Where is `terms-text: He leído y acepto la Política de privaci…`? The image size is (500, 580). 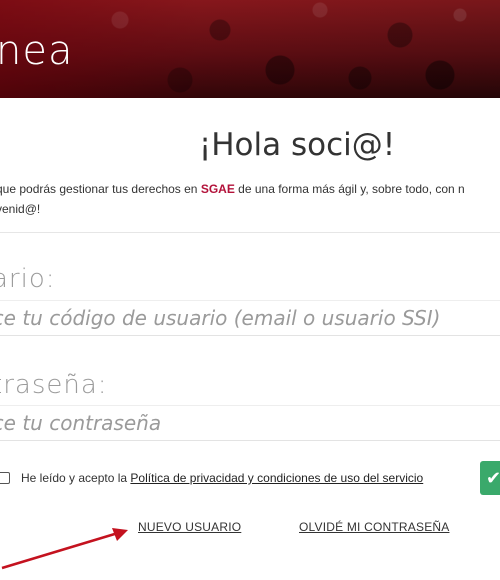
terms-text: He leído y acepto la Política de privaci… is located at coordinates (222, 478).